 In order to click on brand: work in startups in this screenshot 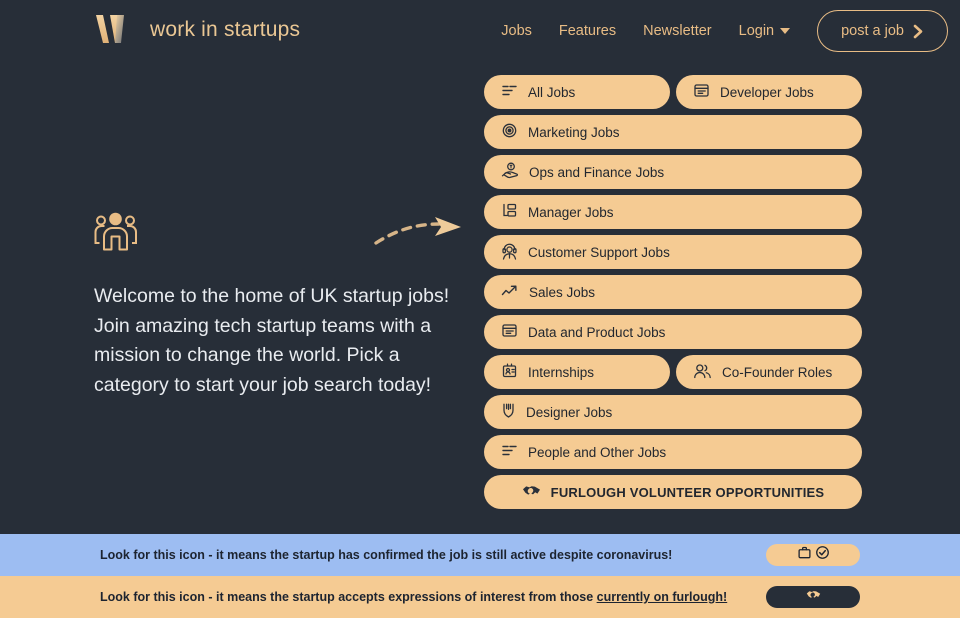, I will do `click(196, 30)`.